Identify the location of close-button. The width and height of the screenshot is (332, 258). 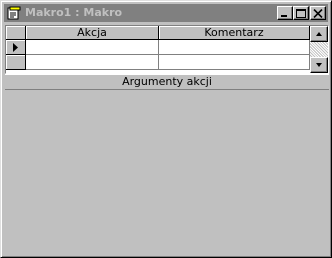
(318, 13).